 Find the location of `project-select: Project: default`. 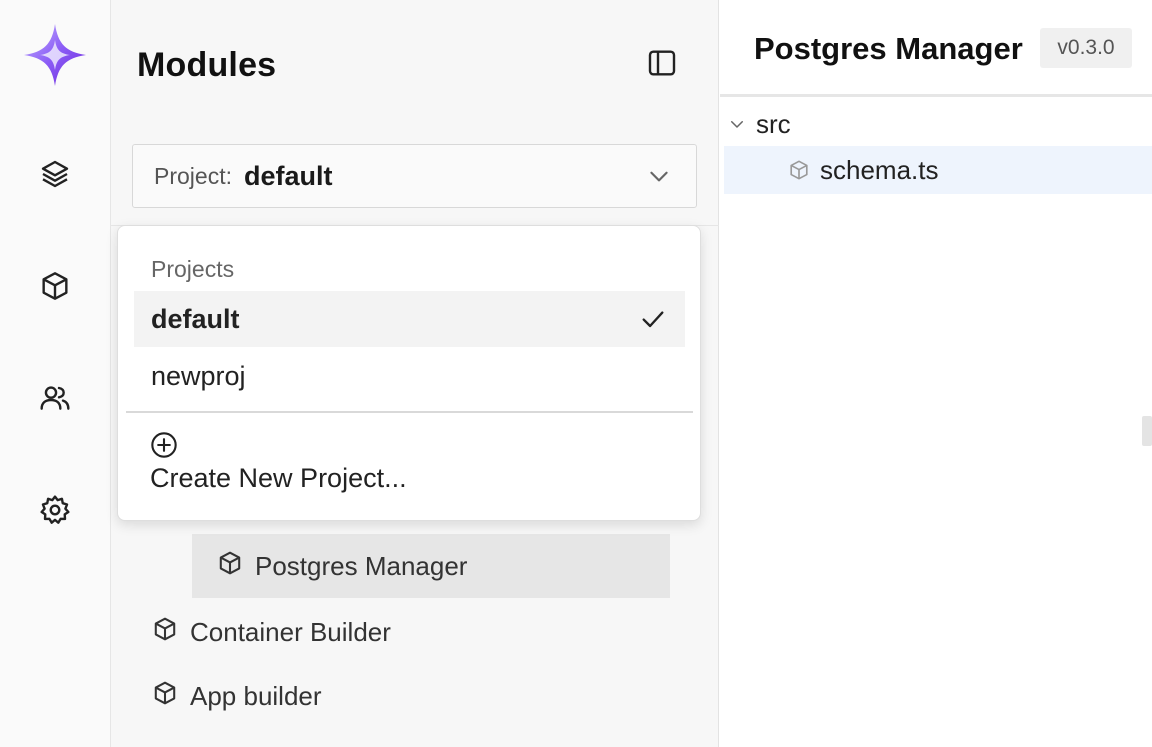

project-select: Project: default is located at coordinates (414, 176).